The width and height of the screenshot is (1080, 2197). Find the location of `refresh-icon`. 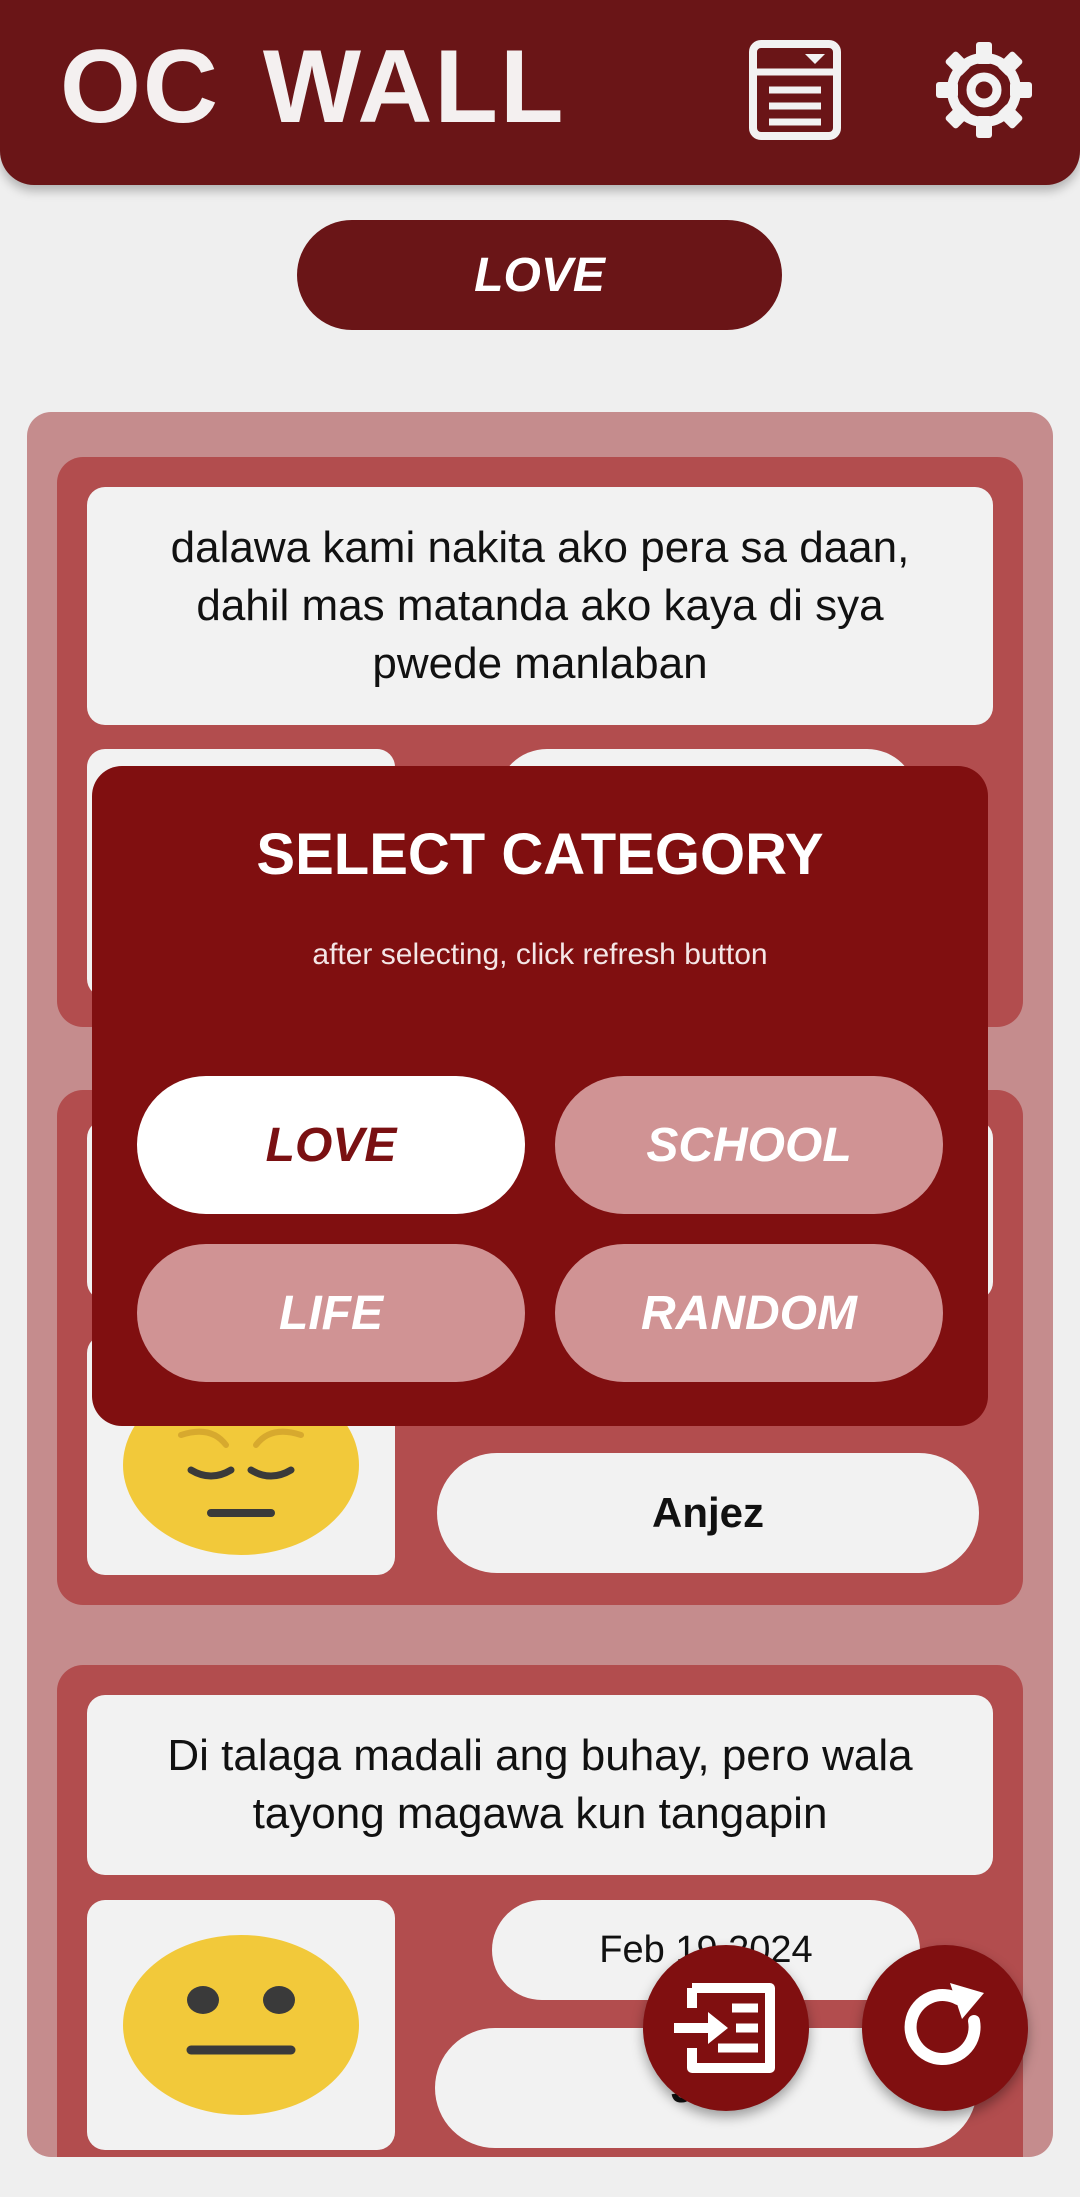

refresh-icon is located at coordinates (944, 2024).